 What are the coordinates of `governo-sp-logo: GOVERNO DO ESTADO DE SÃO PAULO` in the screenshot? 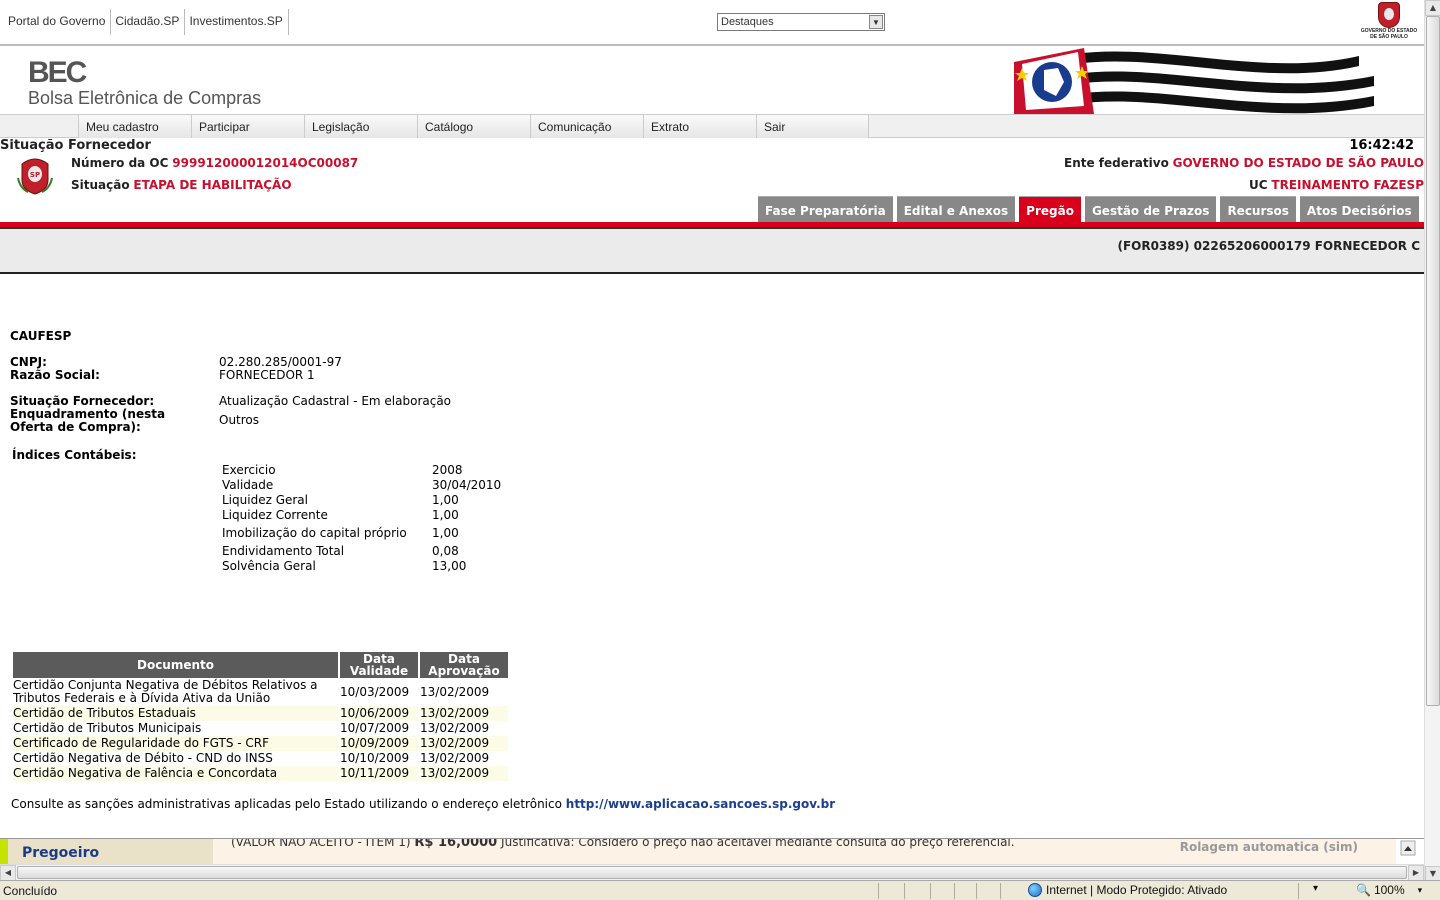 It's located at (1389, 24).